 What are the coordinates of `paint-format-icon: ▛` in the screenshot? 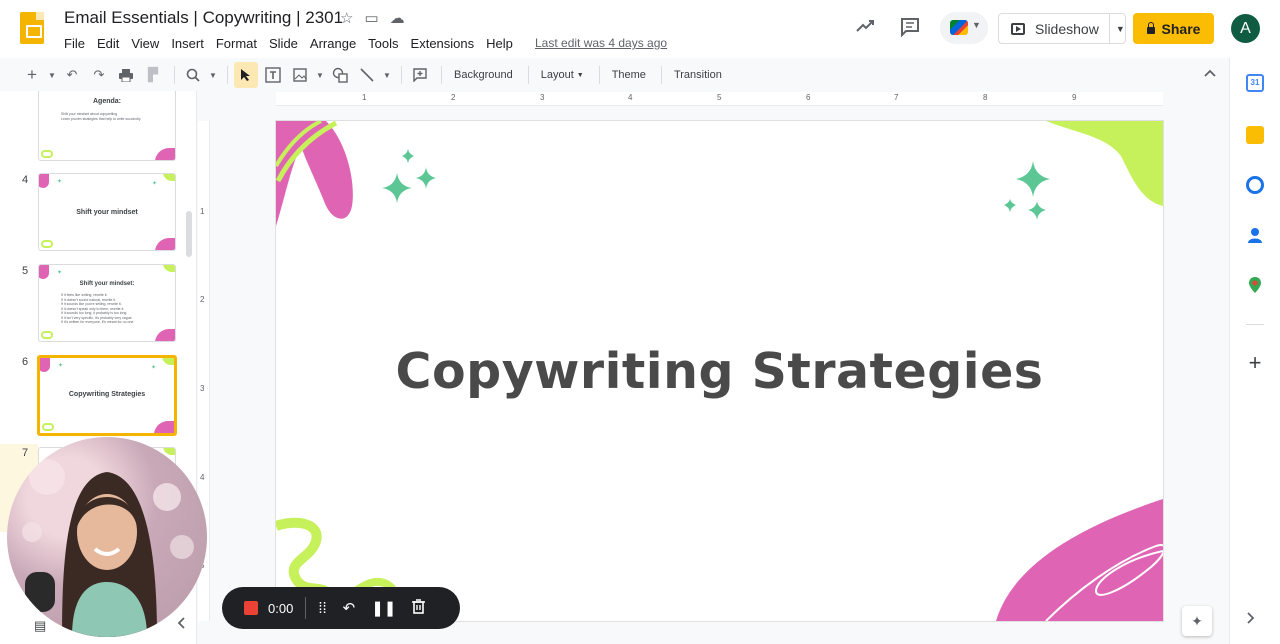 It's located at (153, 75).